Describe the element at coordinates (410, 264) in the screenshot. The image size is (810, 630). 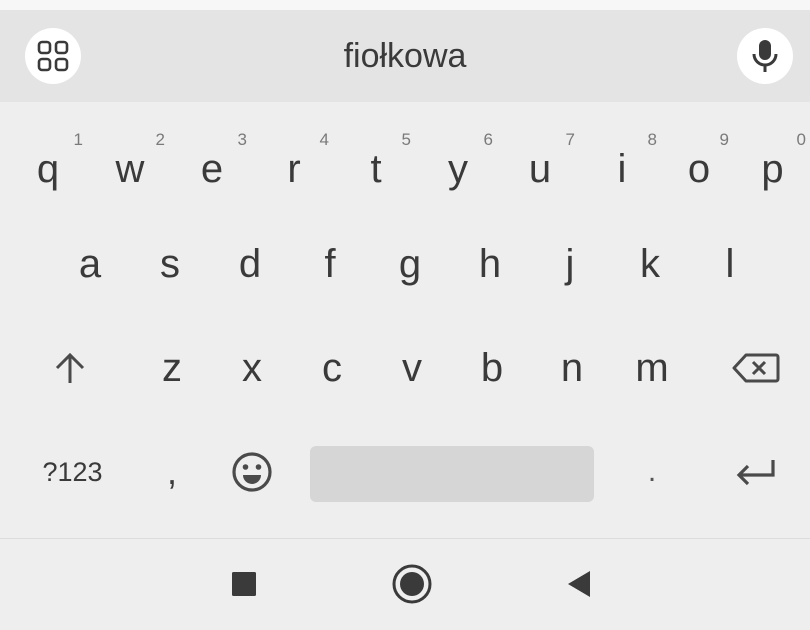
I see `key-g: g` at that location.